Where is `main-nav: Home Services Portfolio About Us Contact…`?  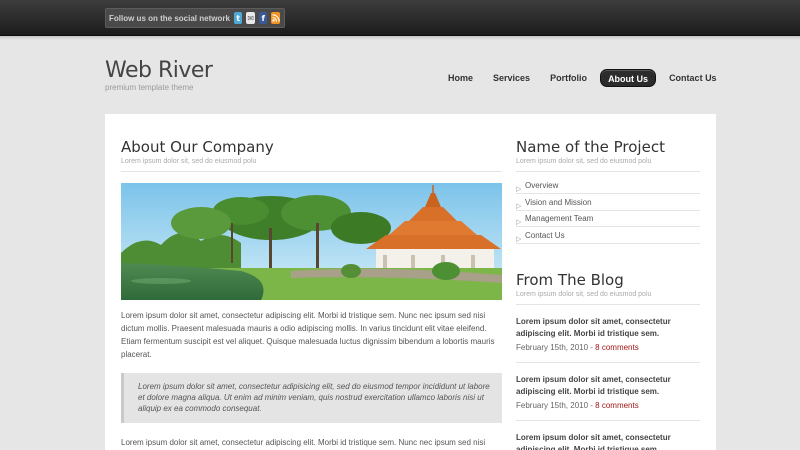
main-nav: Home Services Portfolio About Us Contact… is located at coordinates (585, 78).